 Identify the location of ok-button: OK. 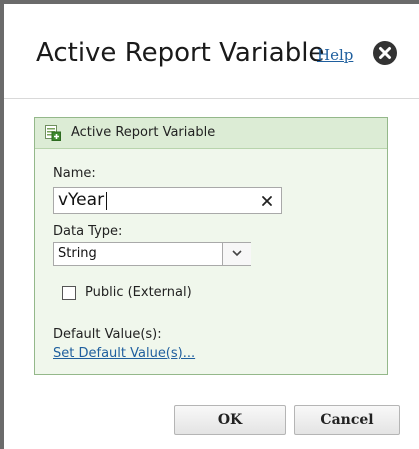
(230, 420).